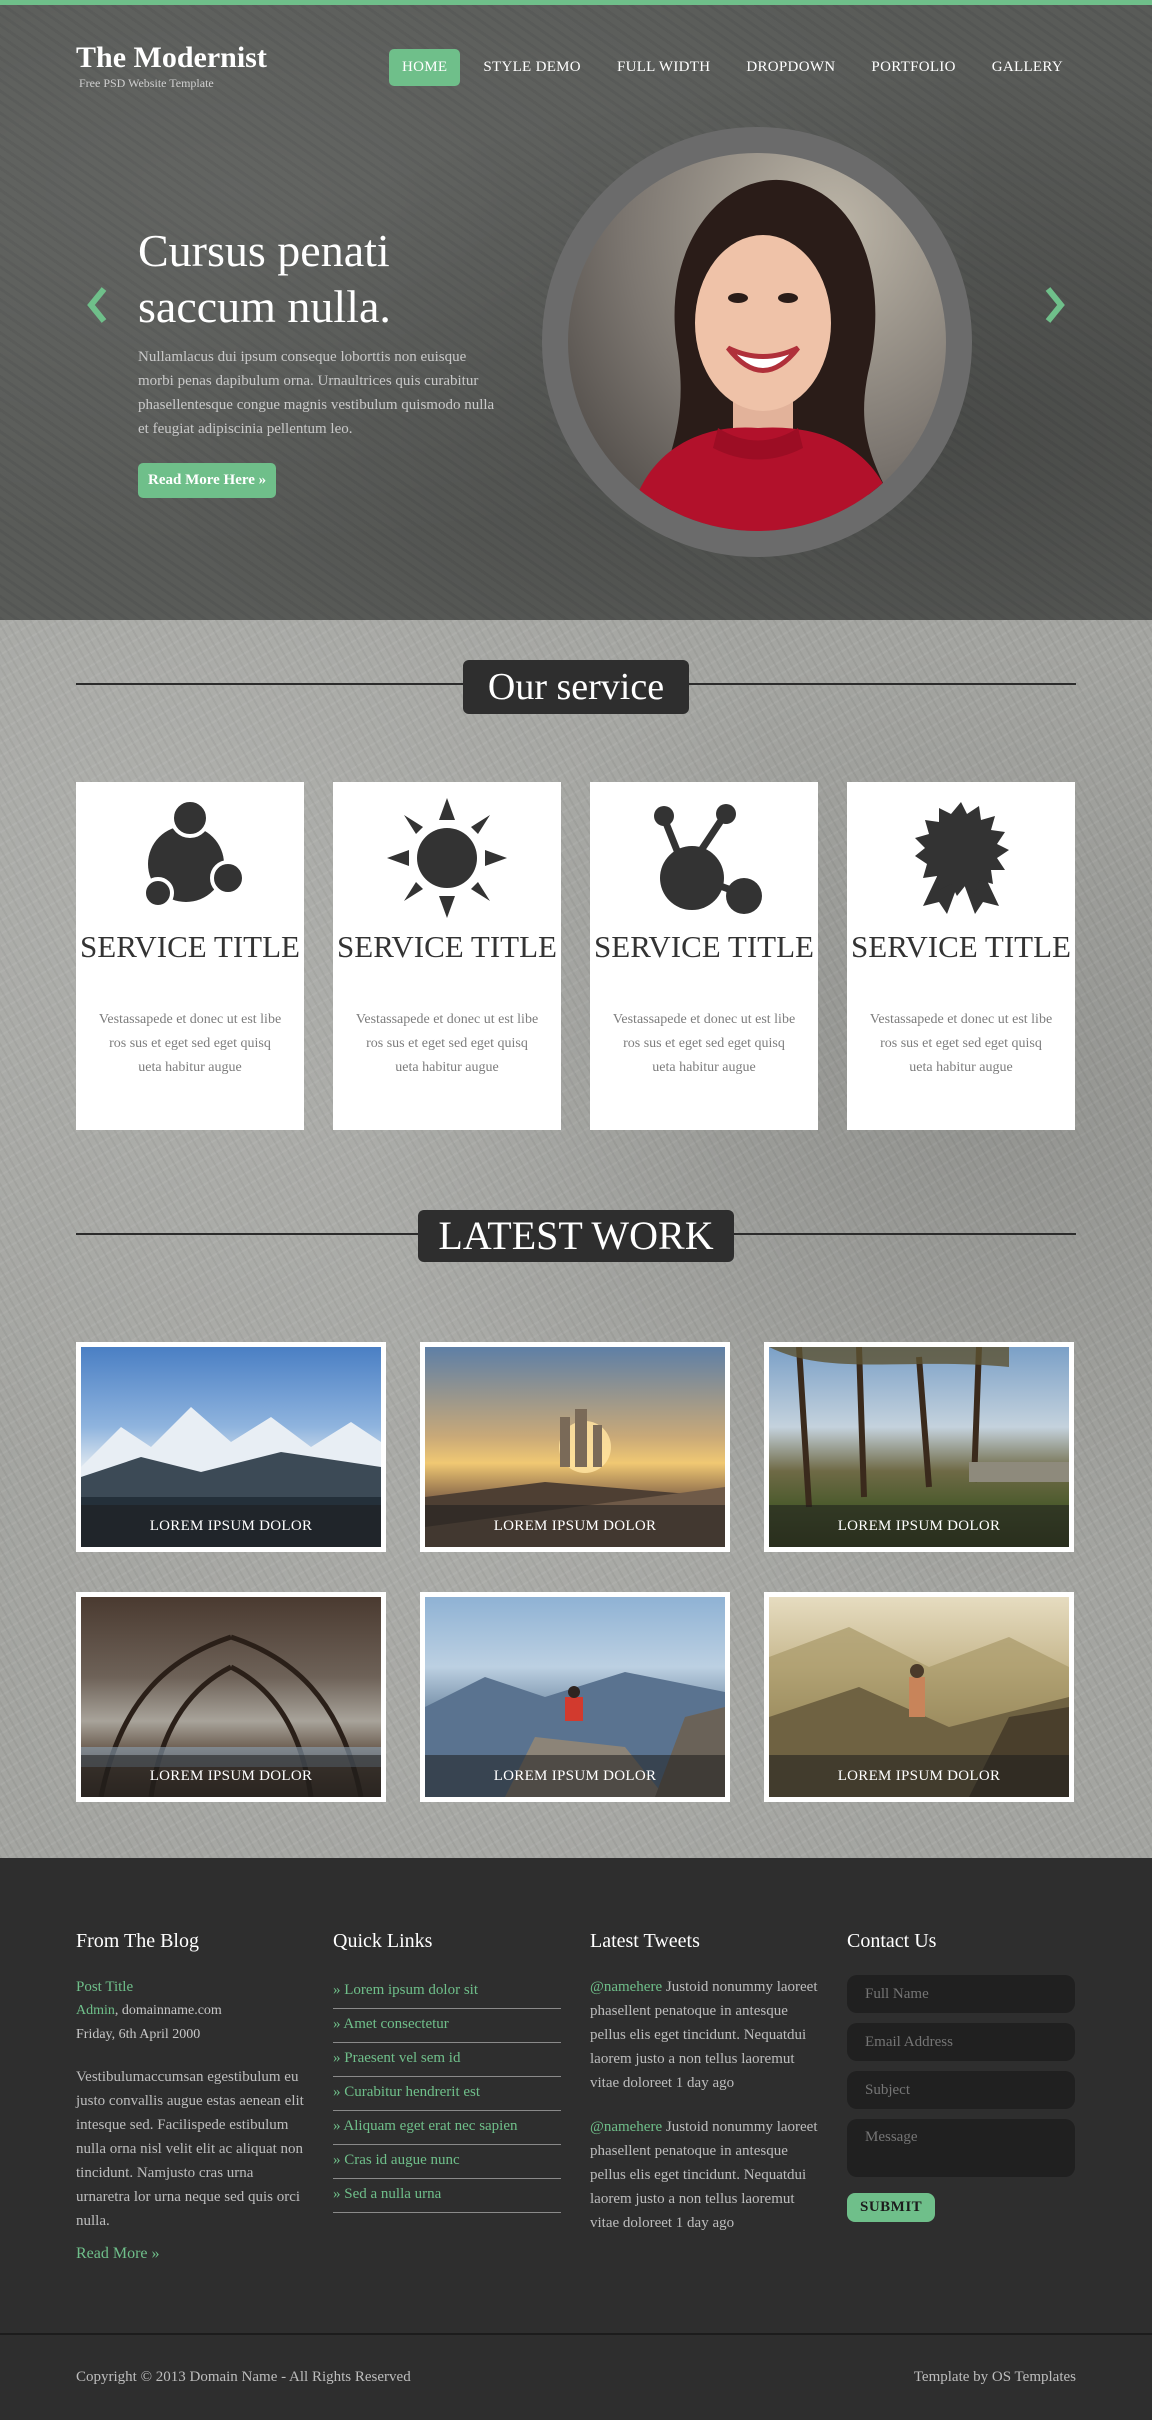 This screenshot has width=1152, height=2420. Describe the element at coordinates (892, 1941) in the screenshot. I see `contact-heading: Contact Us` at that location.